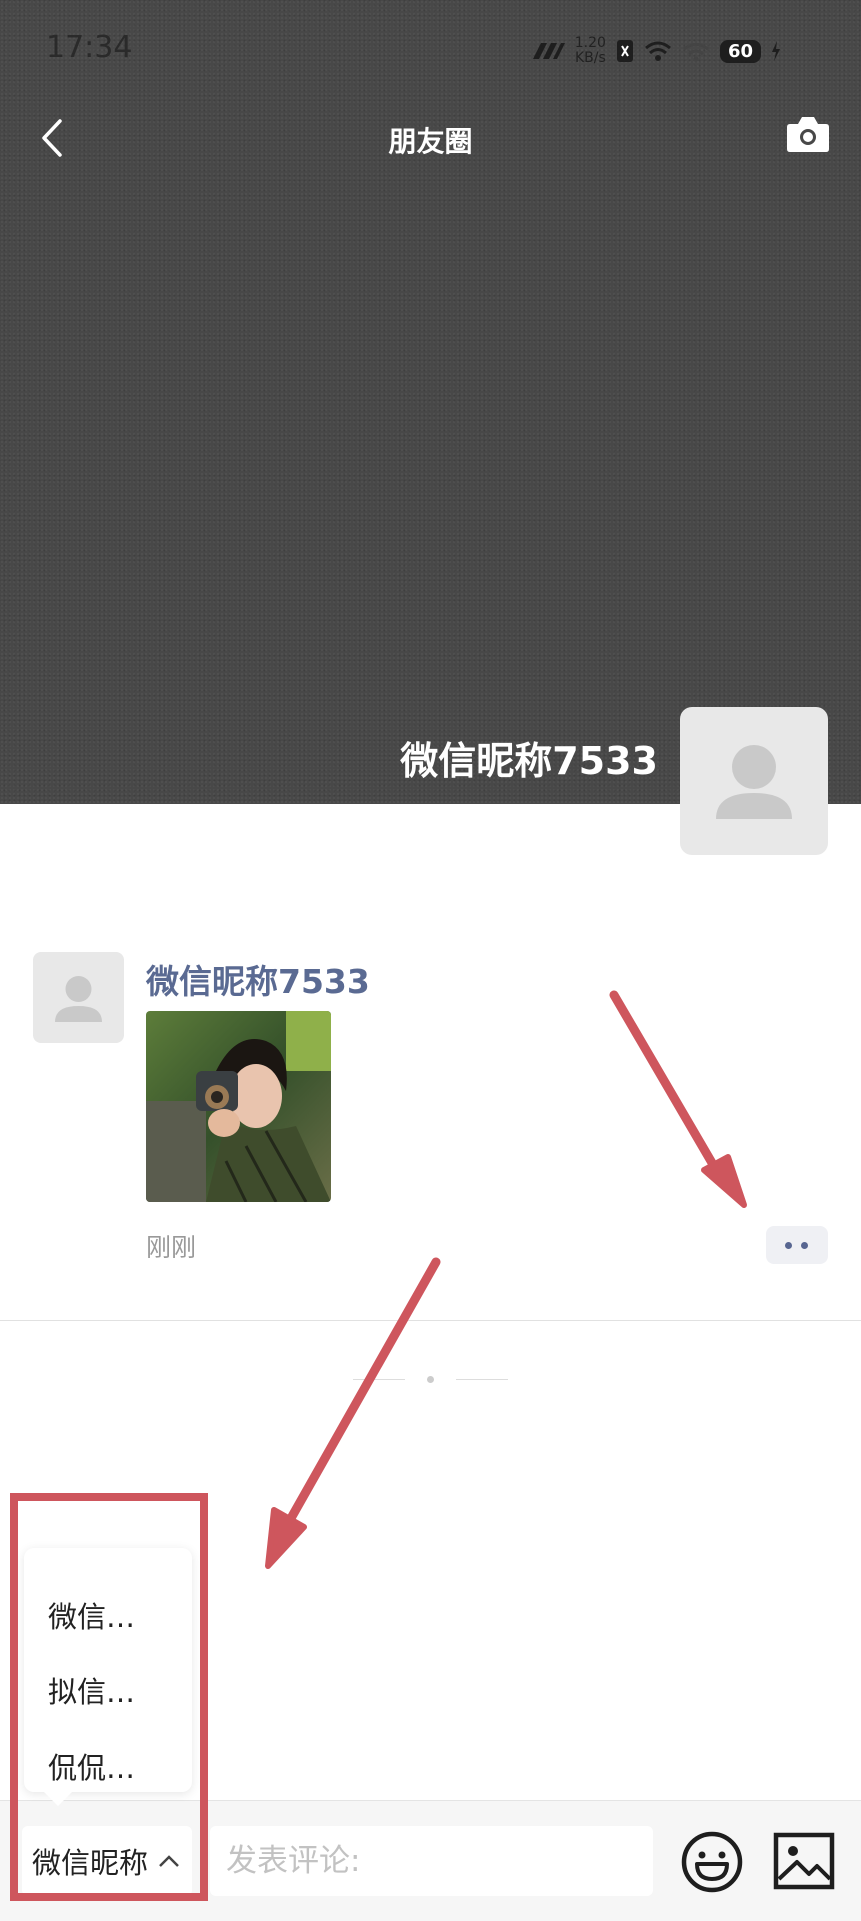  I want to click on nfc-icon, so click(624, 51).